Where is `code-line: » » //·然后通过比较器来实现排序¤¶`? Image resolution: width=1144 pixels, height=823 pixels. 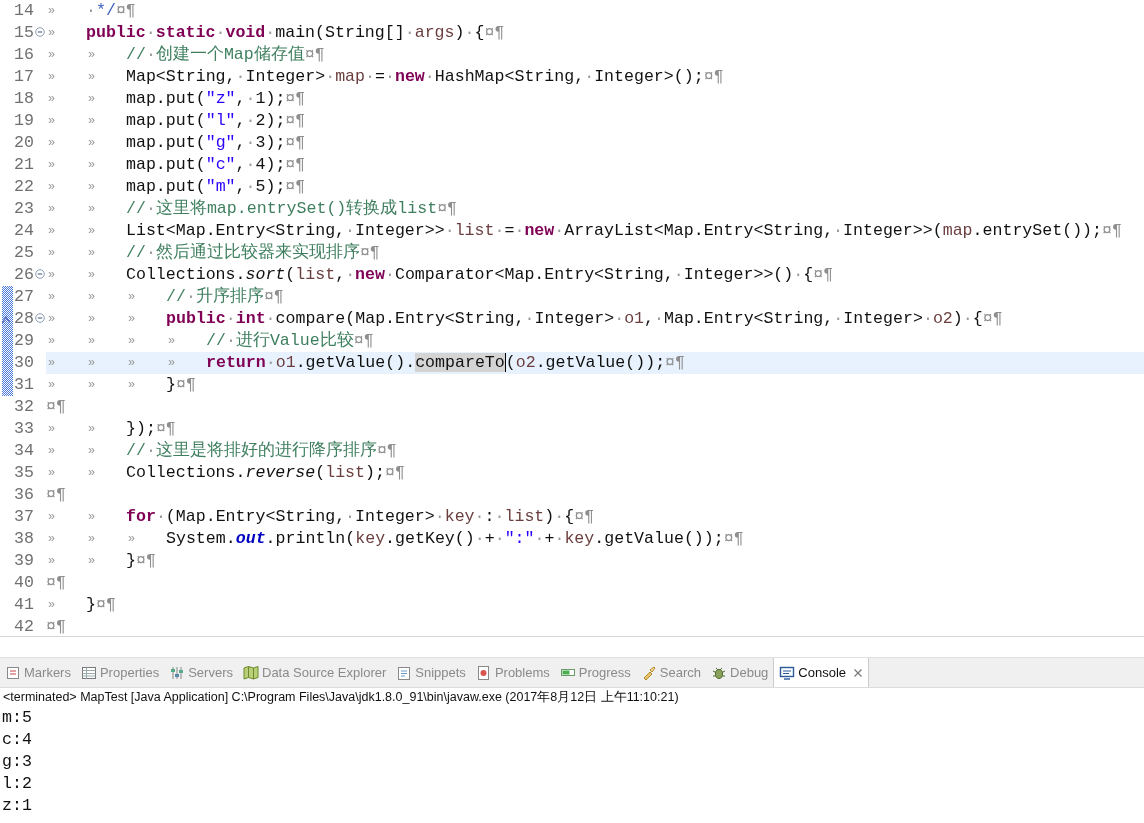
code-line: » » //·然后通过比较器来实现排序¤¶ is located at coordinates (214, 253).